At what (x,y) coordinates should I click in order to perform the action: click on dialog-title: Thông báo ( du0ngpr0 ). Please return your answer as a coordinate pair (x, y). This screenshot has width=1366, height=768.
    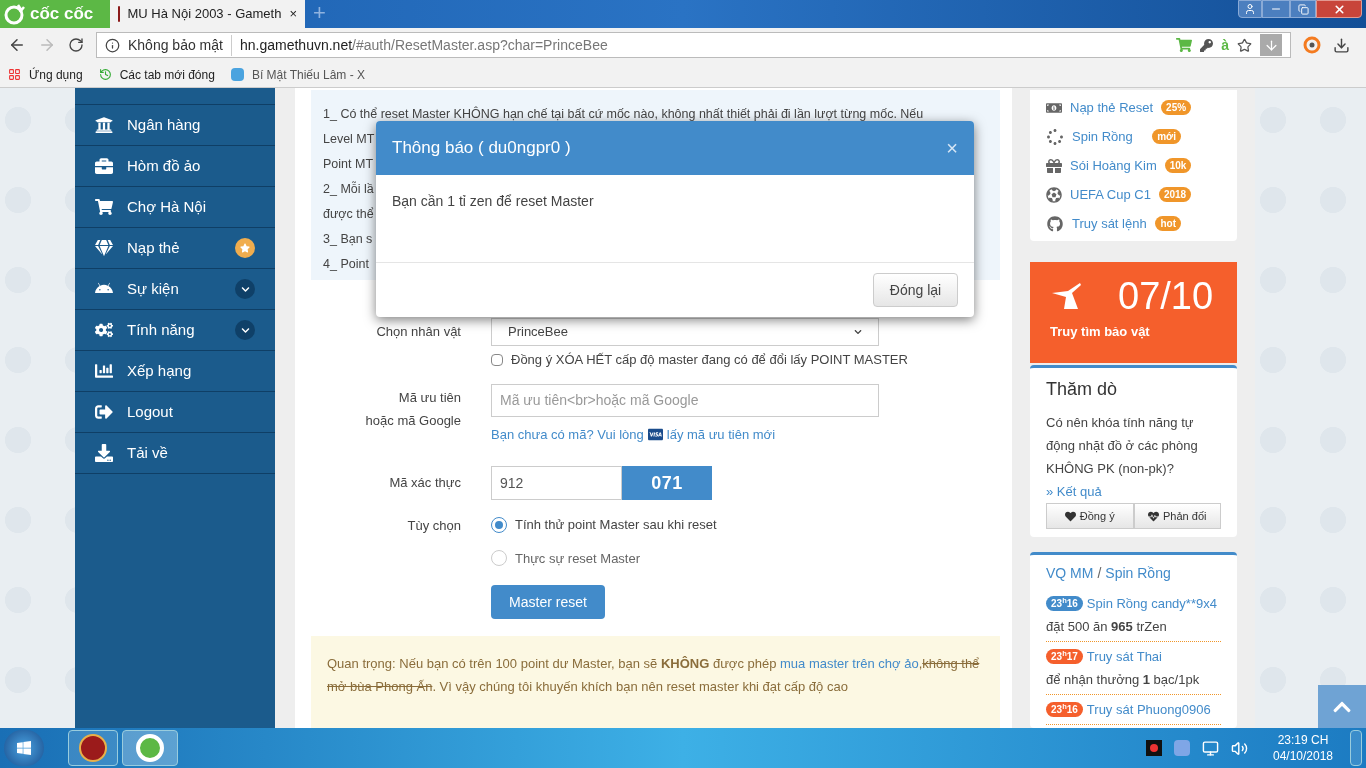
    Looking at the image, I should click on (481, 148).